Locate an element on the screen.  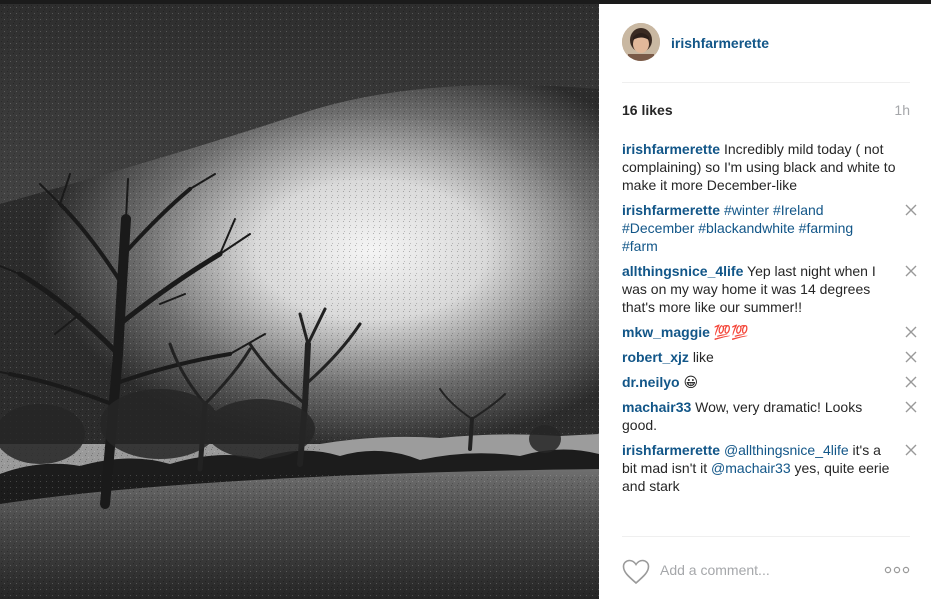
comment-mention-link: #farm is located at coordinates (640, 246).